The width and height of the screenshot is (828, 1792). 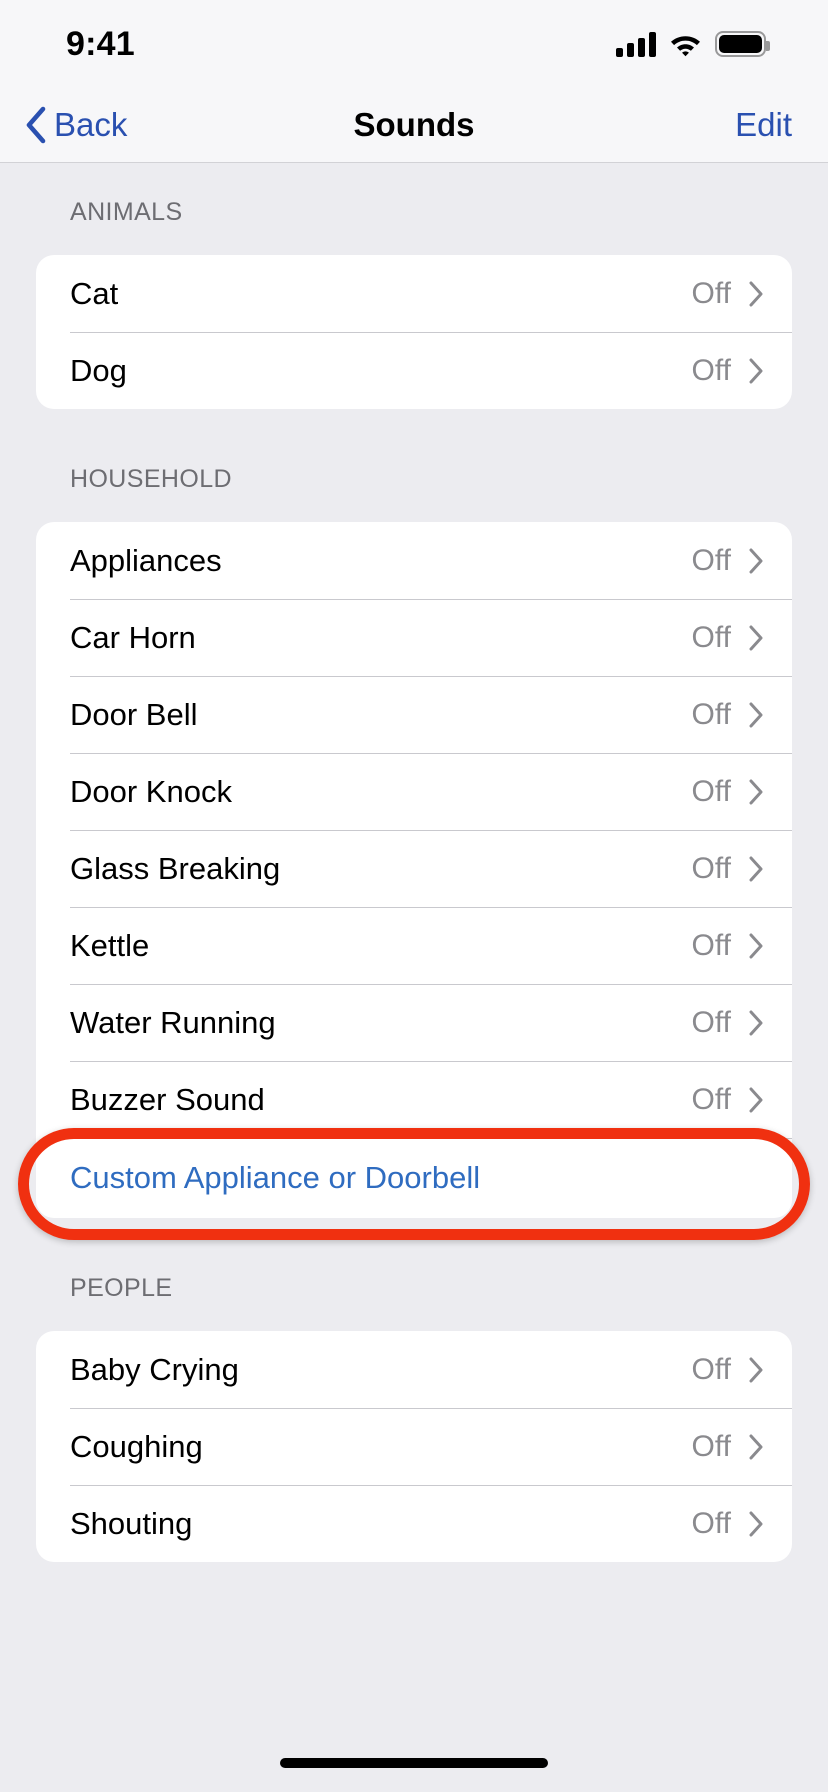 What do you see at coordinates (414, 560) in the screenshot?
I see `list-item-appliances: Appliances Off` at bounding box center [414, 560].